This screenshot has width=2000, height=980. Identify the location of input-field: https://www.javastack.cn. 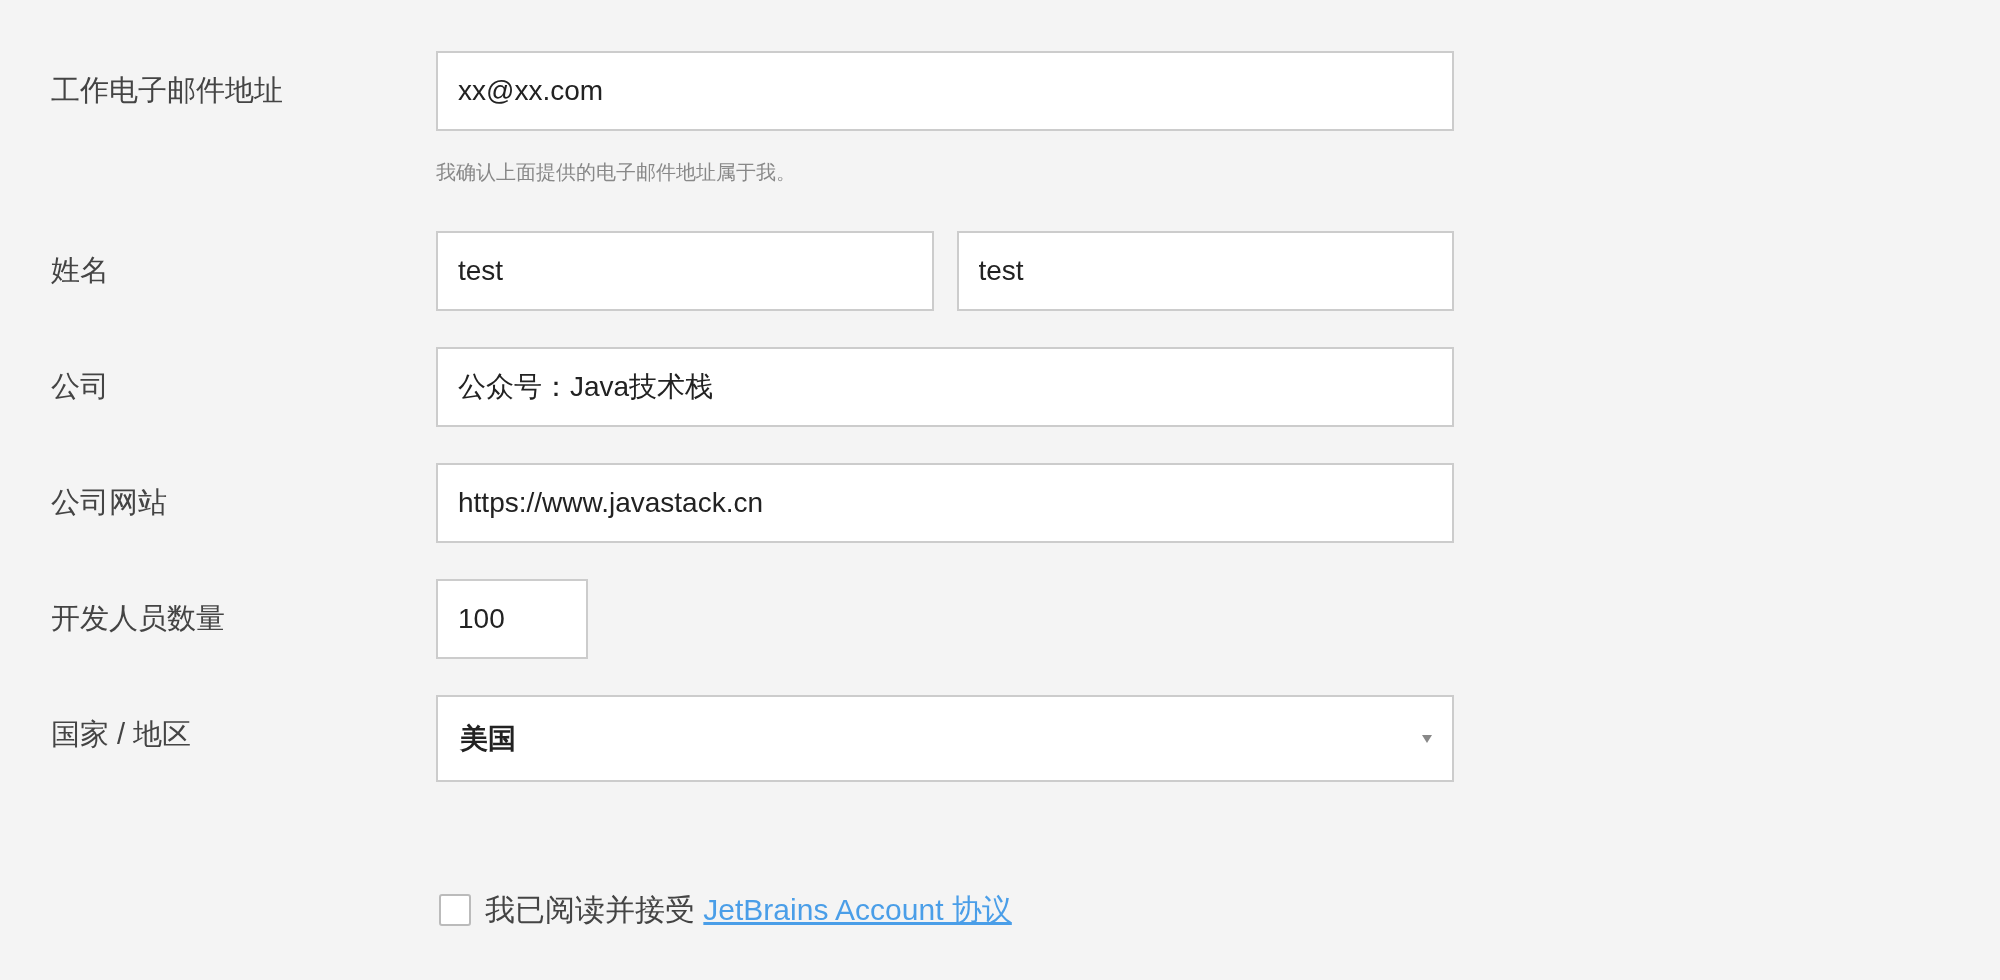
(945, 503).